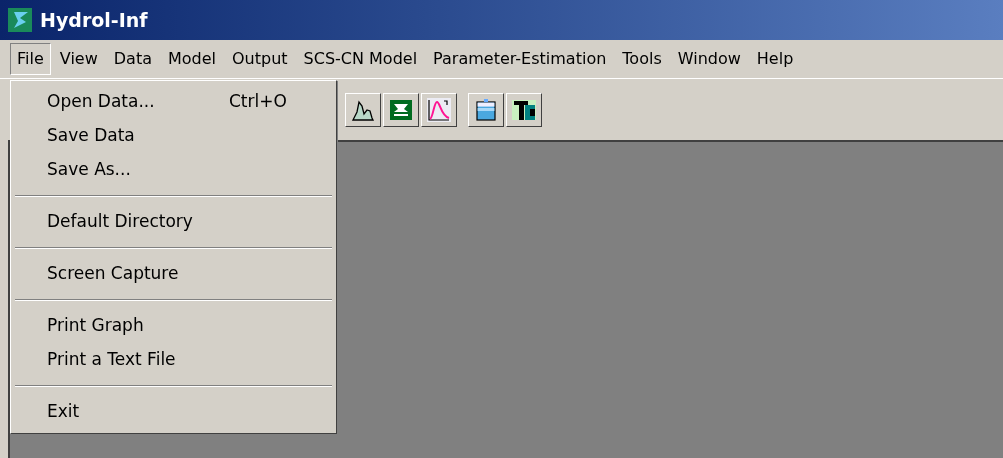 Image resolution: width=1003 pixels, height=458 pixels. What do you see at coordinates (78, 59) in the screenshot?
I see `menu-item: View` at bounding box center [78, 59].